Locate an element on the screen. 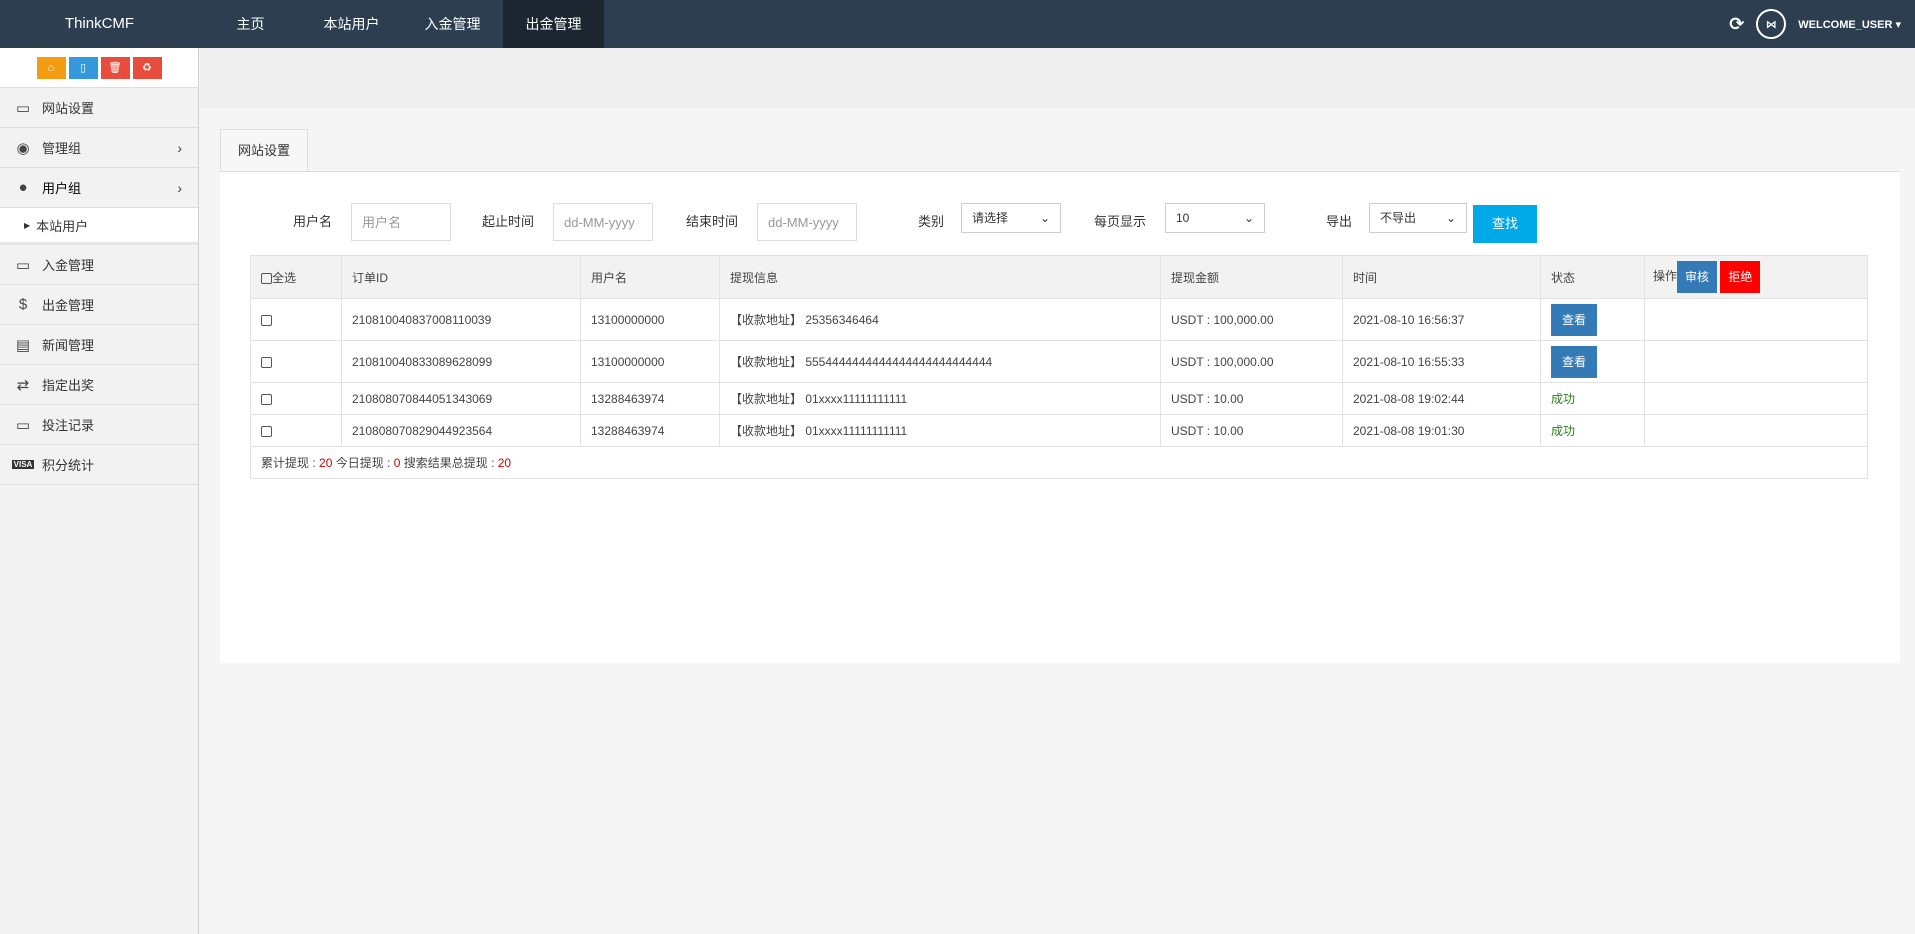 The image size is (1915, 934). end-time-input: dd-MM-yyyy is located at coordinates (807, 222).